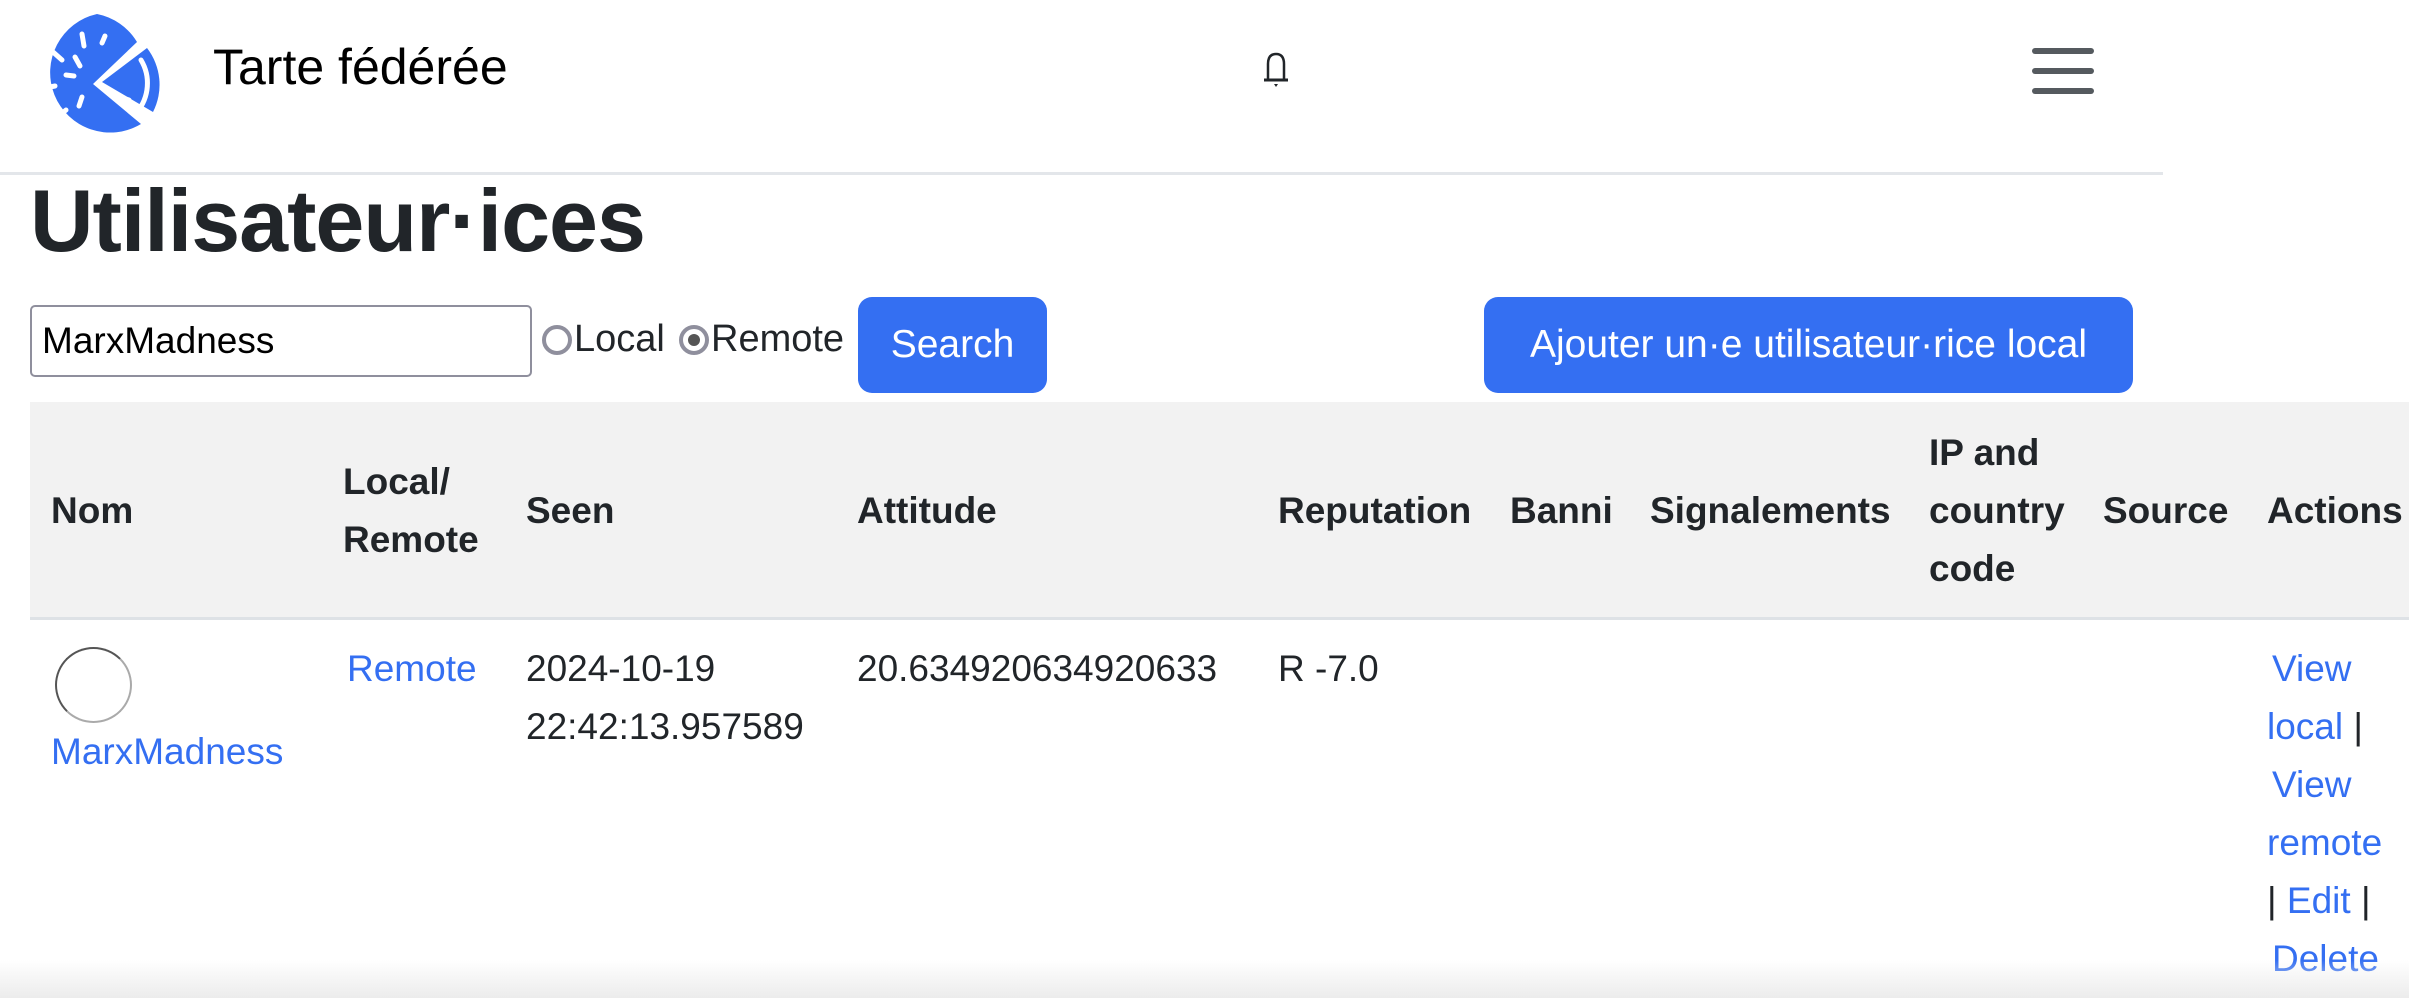 Image resolution: width=2409 pixels, height=998 pixels. Describe the element at coordinates (92, 510) in the screenshot. I see `col-nom: Nom` at that location.